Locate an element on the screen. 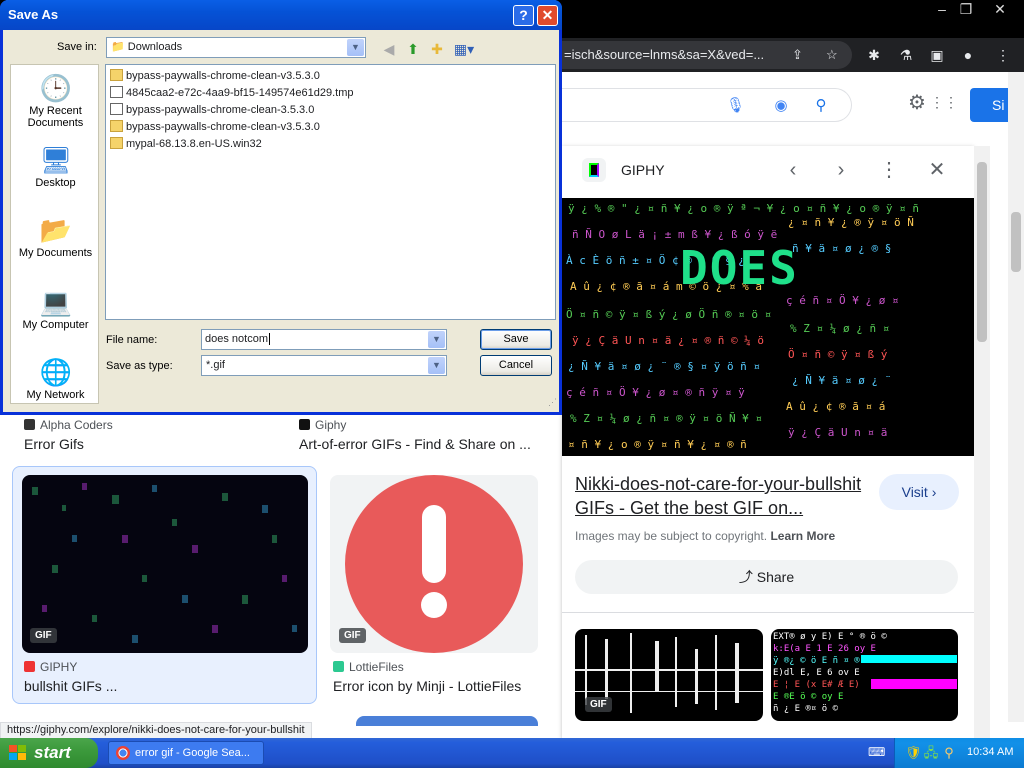  file-name-value: does notcom is located at coordinates (236, 339).